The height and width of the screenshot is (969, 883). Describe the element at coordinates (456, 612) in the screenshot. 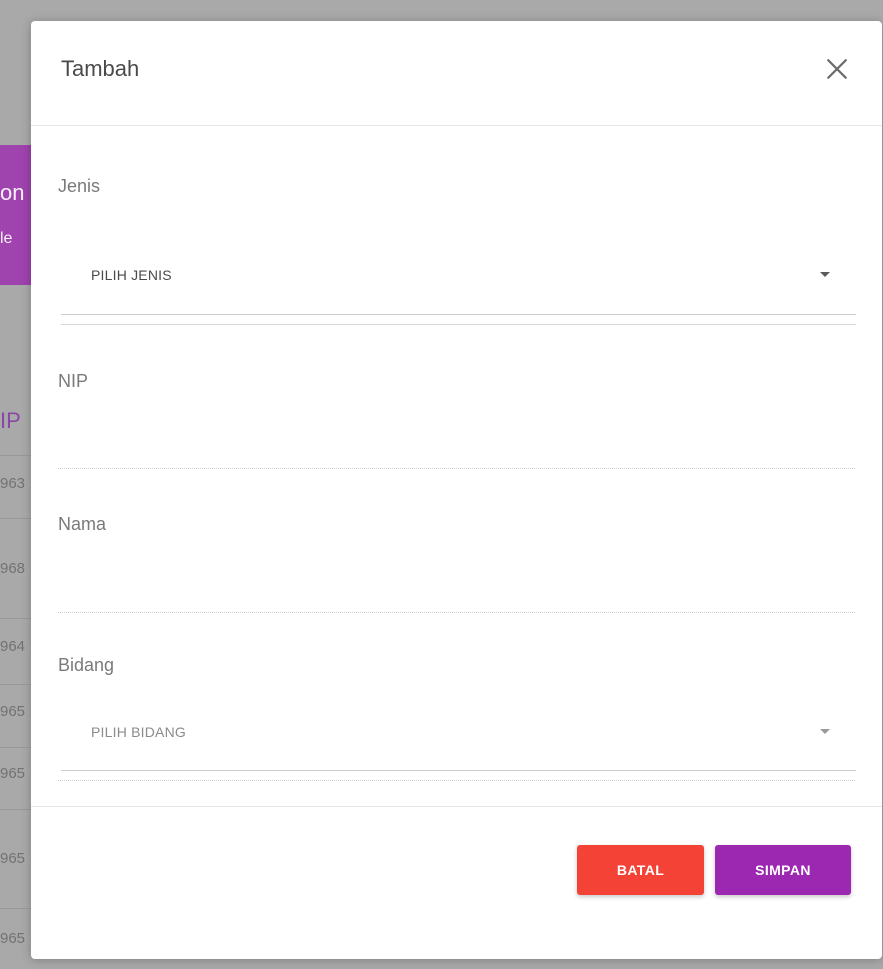

I see `nama-field-underline` at that location.